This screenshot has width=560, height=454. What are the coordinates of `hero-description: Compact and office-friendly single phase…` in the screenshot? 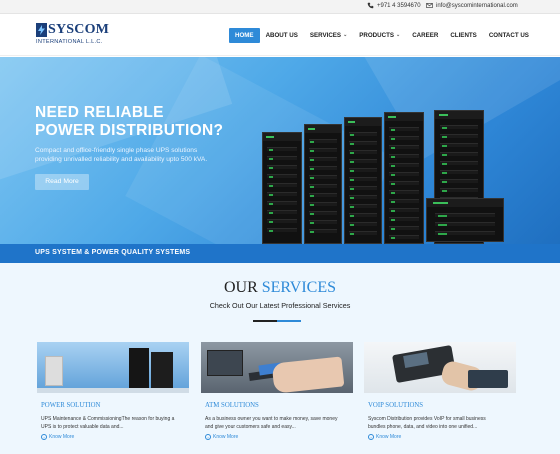 It's located at (135, 155).